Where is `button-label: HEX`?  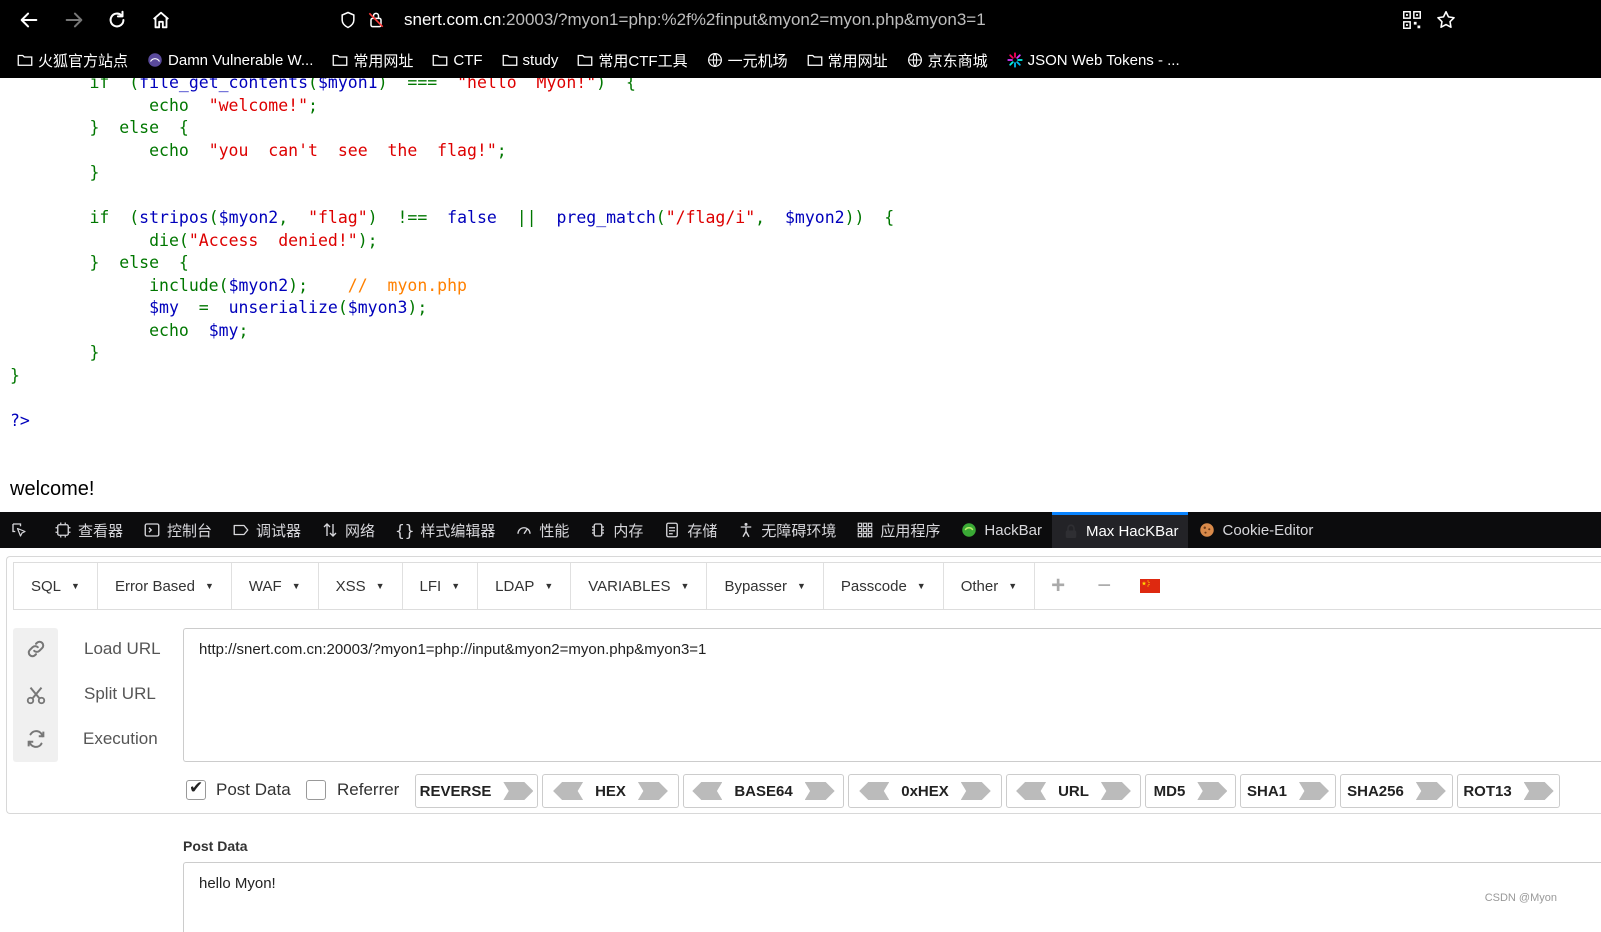
button-label: HEX is located at coordinates (610, 791).